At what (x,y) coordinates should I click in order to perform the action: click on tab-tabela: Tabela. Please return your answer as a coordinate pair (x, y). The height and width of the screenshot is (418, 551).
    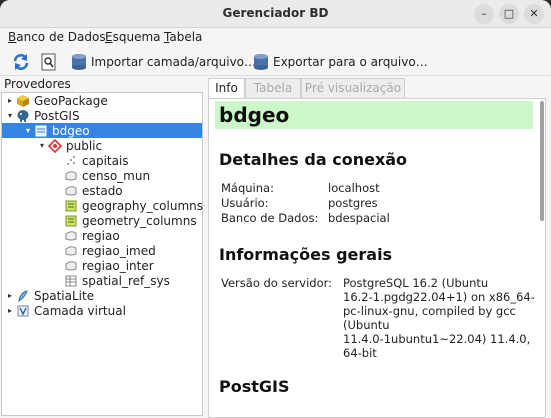
    Looking at the image, I should click on (273, 88).